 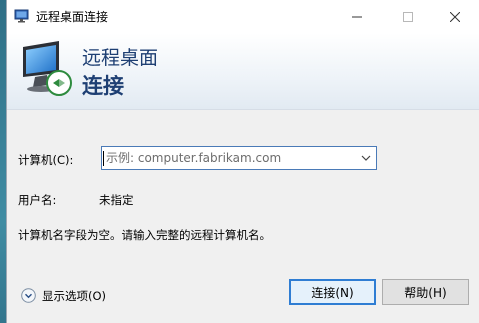 What do you see at coordinates (103, 158) in the screenshot?
I see `text-caret` at bounding box center [103, 158].